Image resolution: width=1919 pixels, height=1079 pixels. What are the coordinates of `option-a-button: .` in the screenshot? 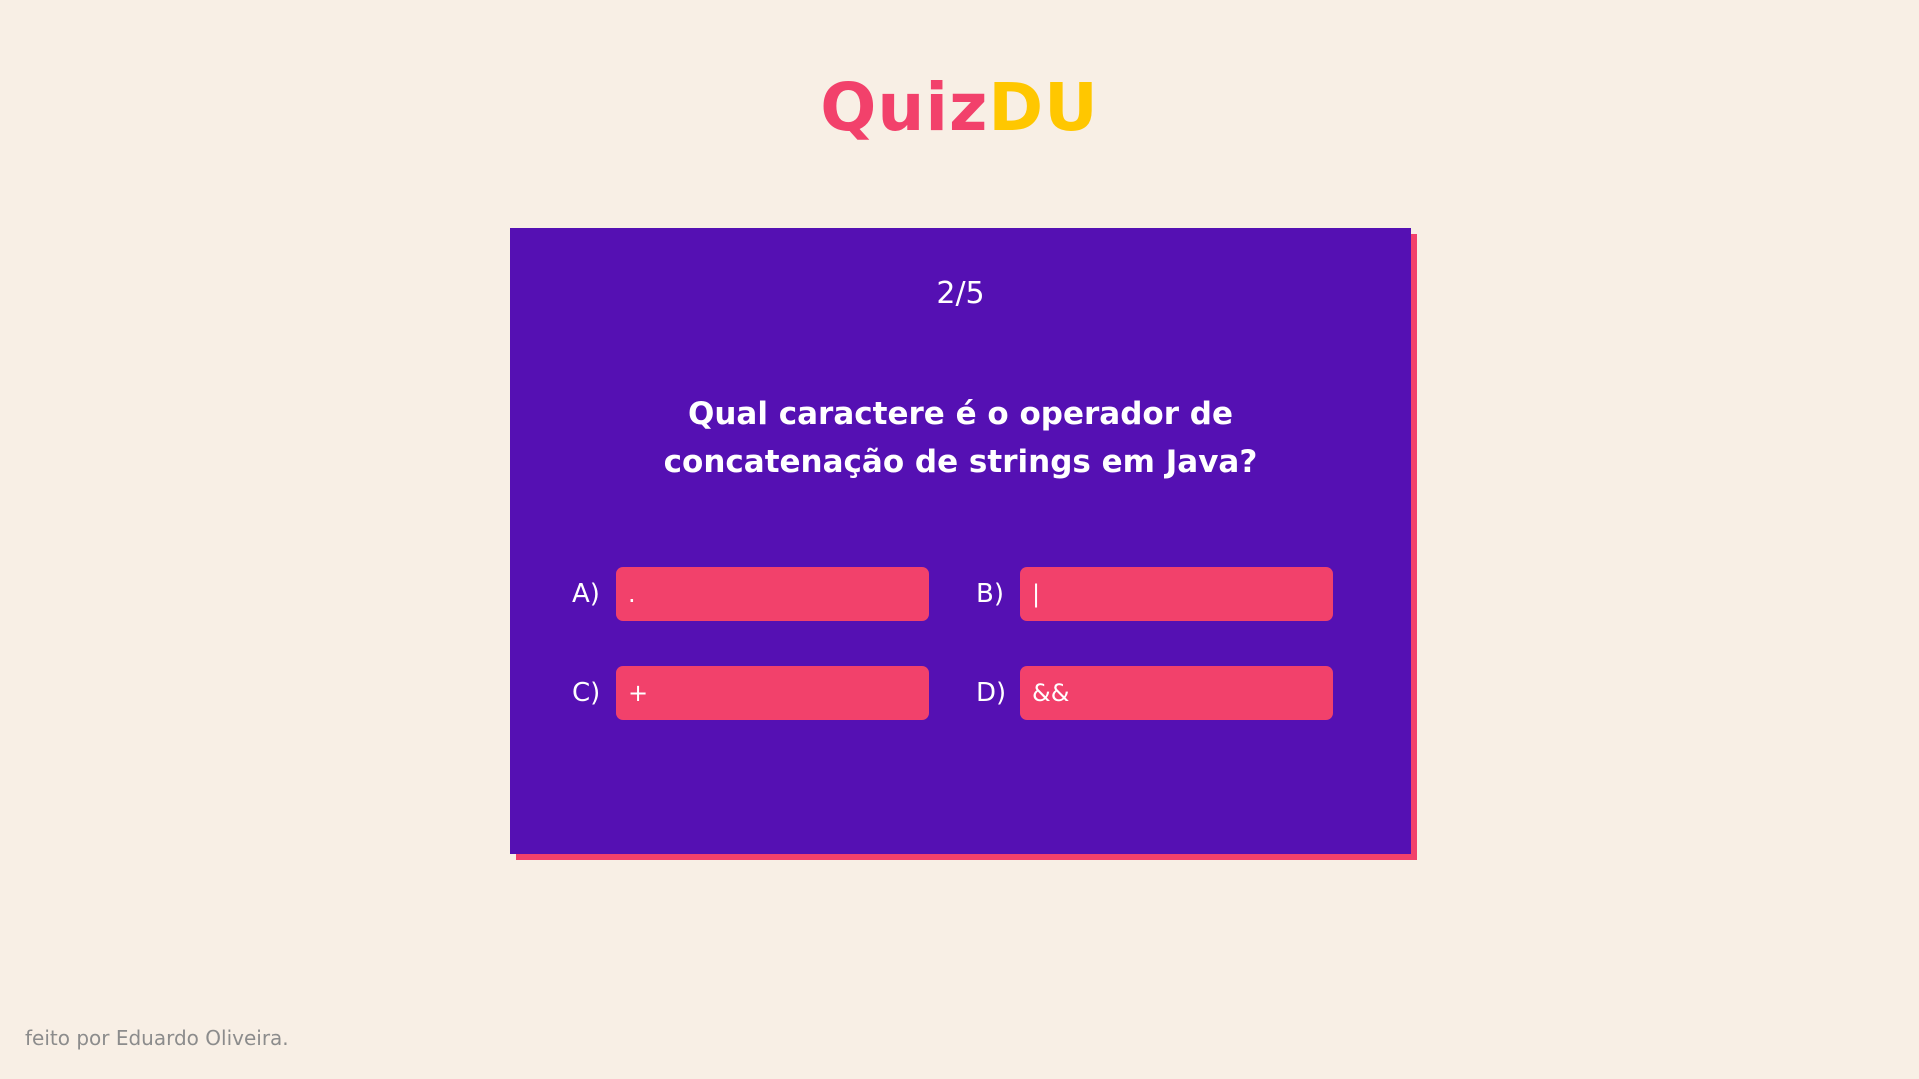 It's located at (772, 594).